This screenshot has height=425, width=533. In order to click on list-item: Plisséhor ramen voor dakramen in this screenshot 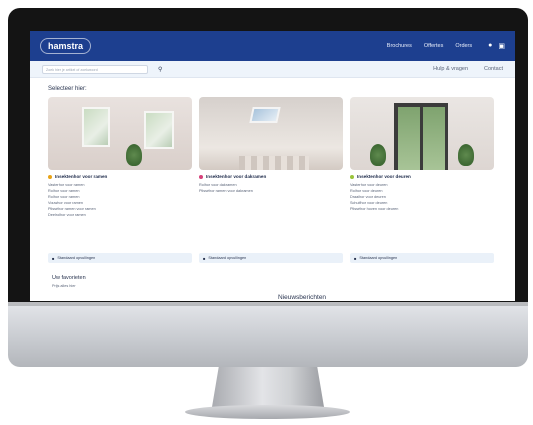, I will do `click(271, 191)`.